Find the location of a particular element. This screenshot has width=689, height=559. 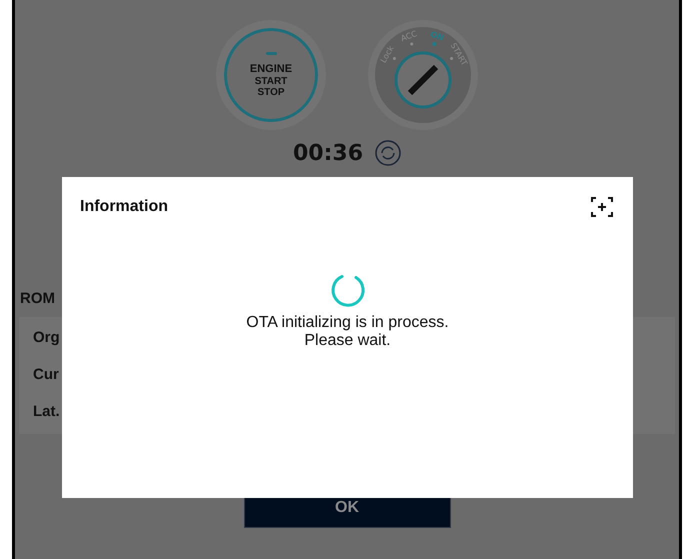

row-label: Lat. is located at coordinates (46, 411).